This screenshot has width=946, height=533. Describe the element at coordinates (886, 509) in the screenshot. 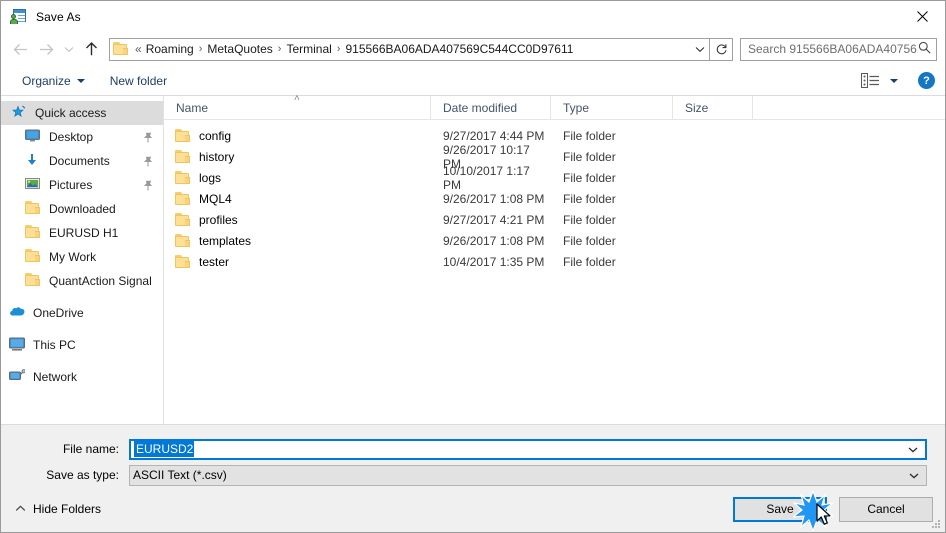

I see `cancel-button: Cancel` at that location.